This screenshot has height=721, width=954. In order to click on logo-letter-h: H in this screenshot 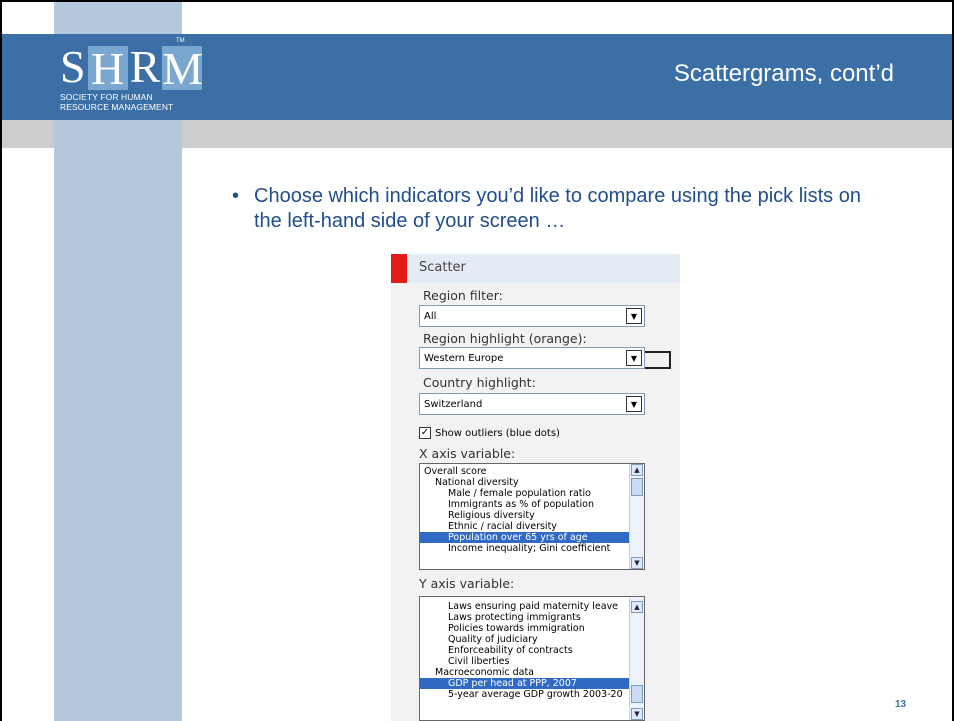, I will do `click(107, 69)`.